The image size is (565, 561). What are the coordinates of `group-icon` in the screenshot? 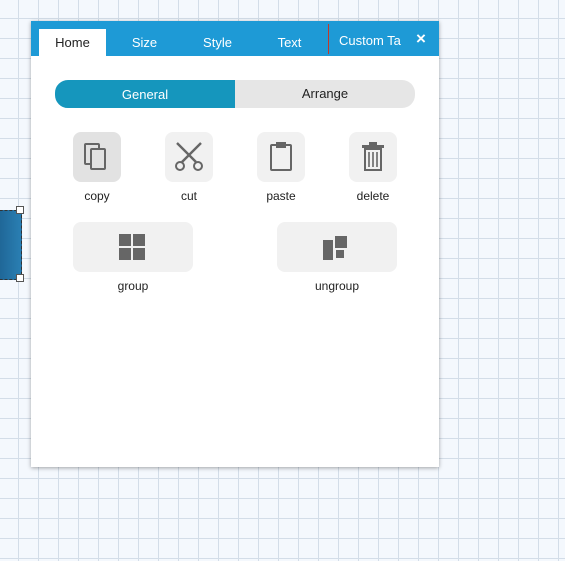 It's located at (132, 247).